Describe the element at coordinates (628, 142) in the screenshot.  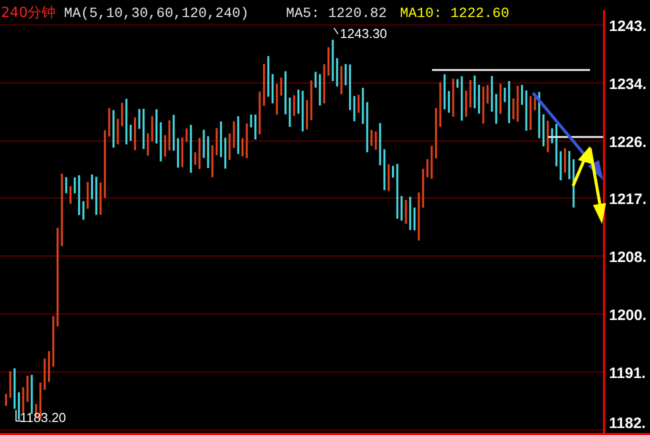
I see `price-axis-label: 1226.` at that location.